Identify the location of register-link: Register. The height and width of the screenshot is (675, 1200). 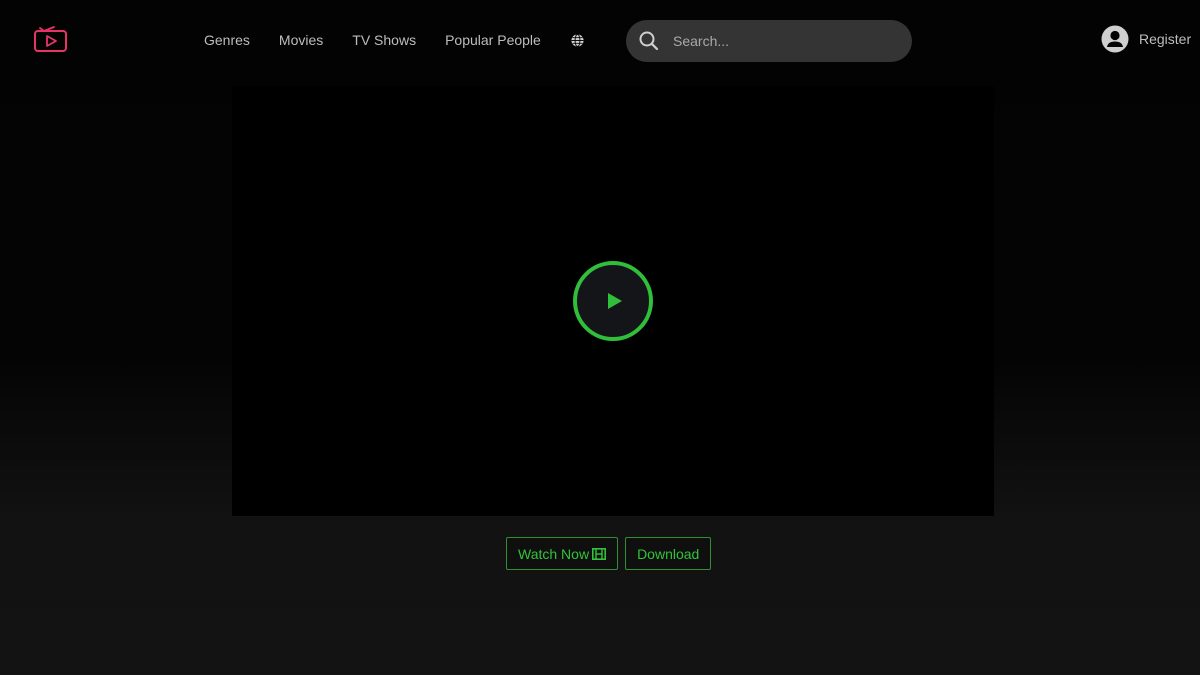
(1146, 39).